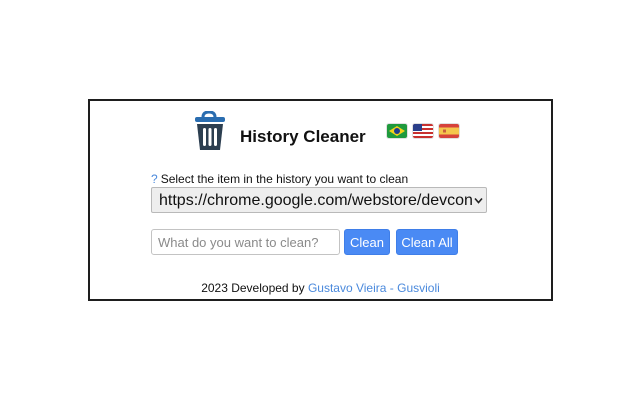 This screenshot has height=400, width=640. What do you see at coordinates (449, 131) in the screenshot?
I see `spain-flag-icon` at bounding box center [449, 131].